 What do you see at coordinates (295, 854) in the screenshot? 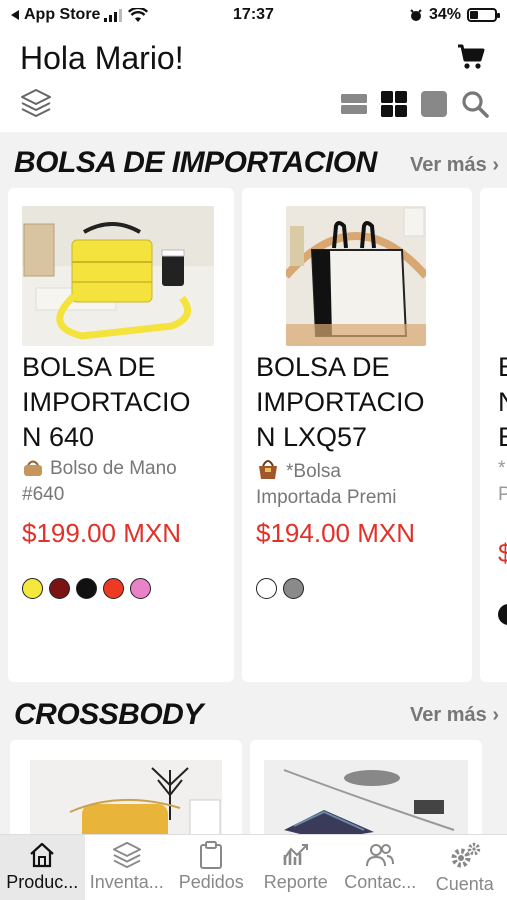
I see `chart-icon` at bounding box center [295, 854].